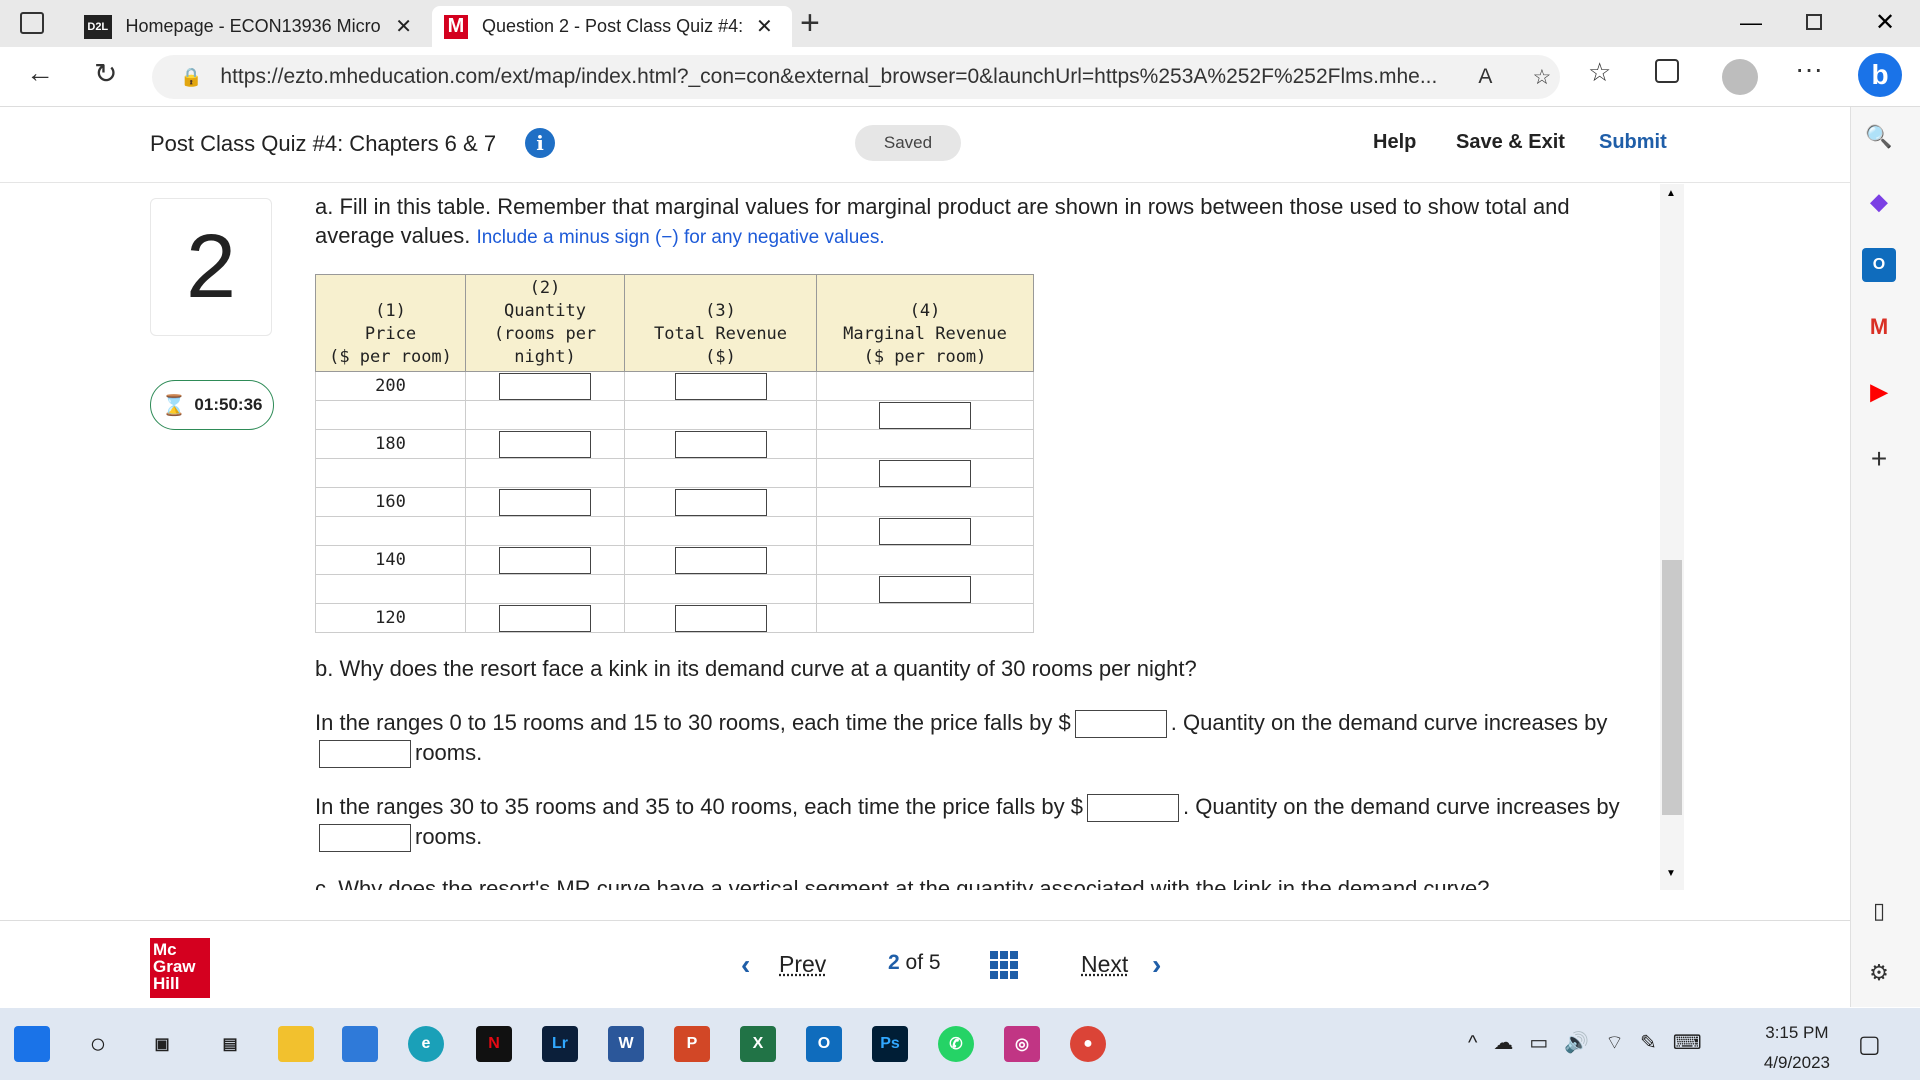 This screenshot has height=1080, width=1920. I want to click on scroll-up-icon: ▲, so click(1671, 193).